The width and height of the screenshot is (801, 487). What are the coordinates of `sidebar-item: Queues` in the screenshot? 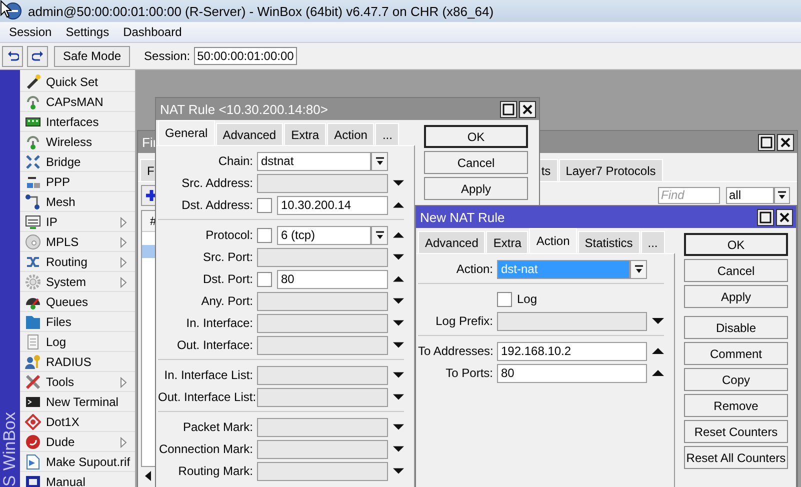 It's located at (77, 302).